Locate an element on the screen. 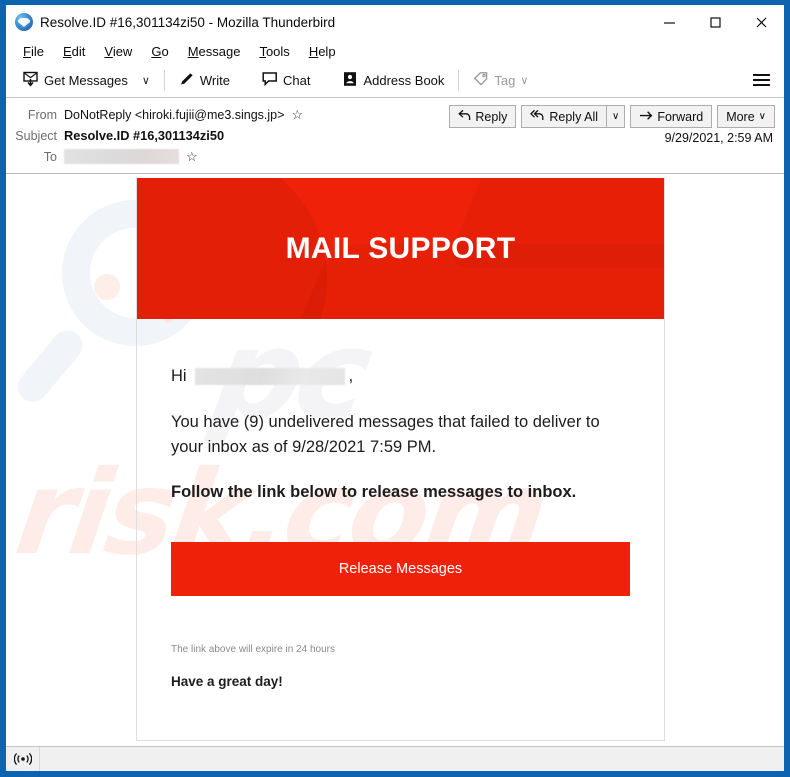 This screenshot has height=777, width=790. reply-all-group: Reply All ∨ is located at coordinates (573, 116).